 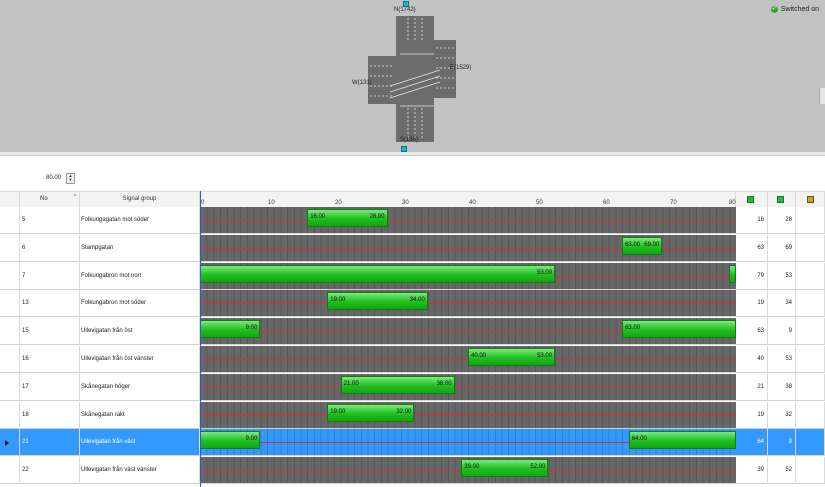 What do you see at coordinates (732, 273) in the screenshot?
I see `green-phase-bar` at bounding box center [732, 273].